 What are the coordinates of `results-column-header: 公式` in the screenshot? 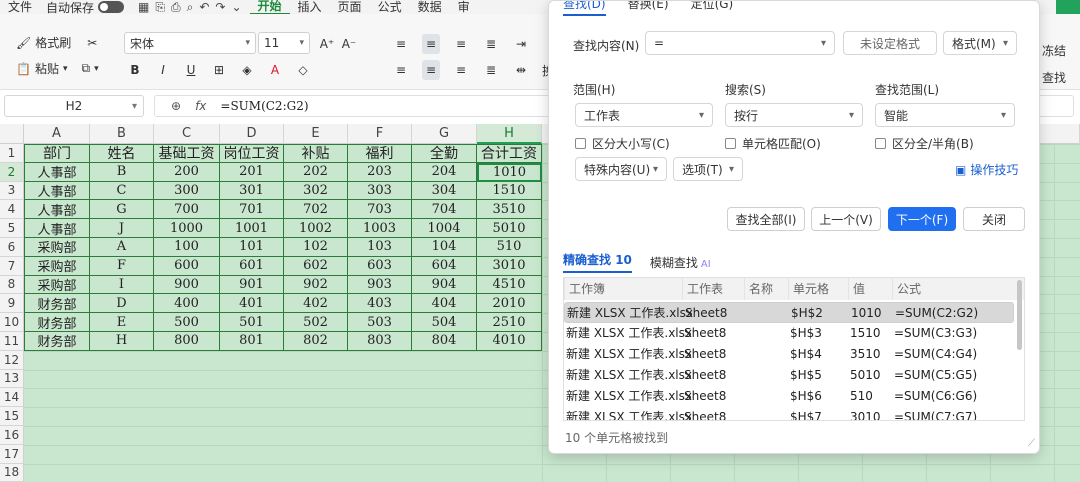 It's located at (906, 289).